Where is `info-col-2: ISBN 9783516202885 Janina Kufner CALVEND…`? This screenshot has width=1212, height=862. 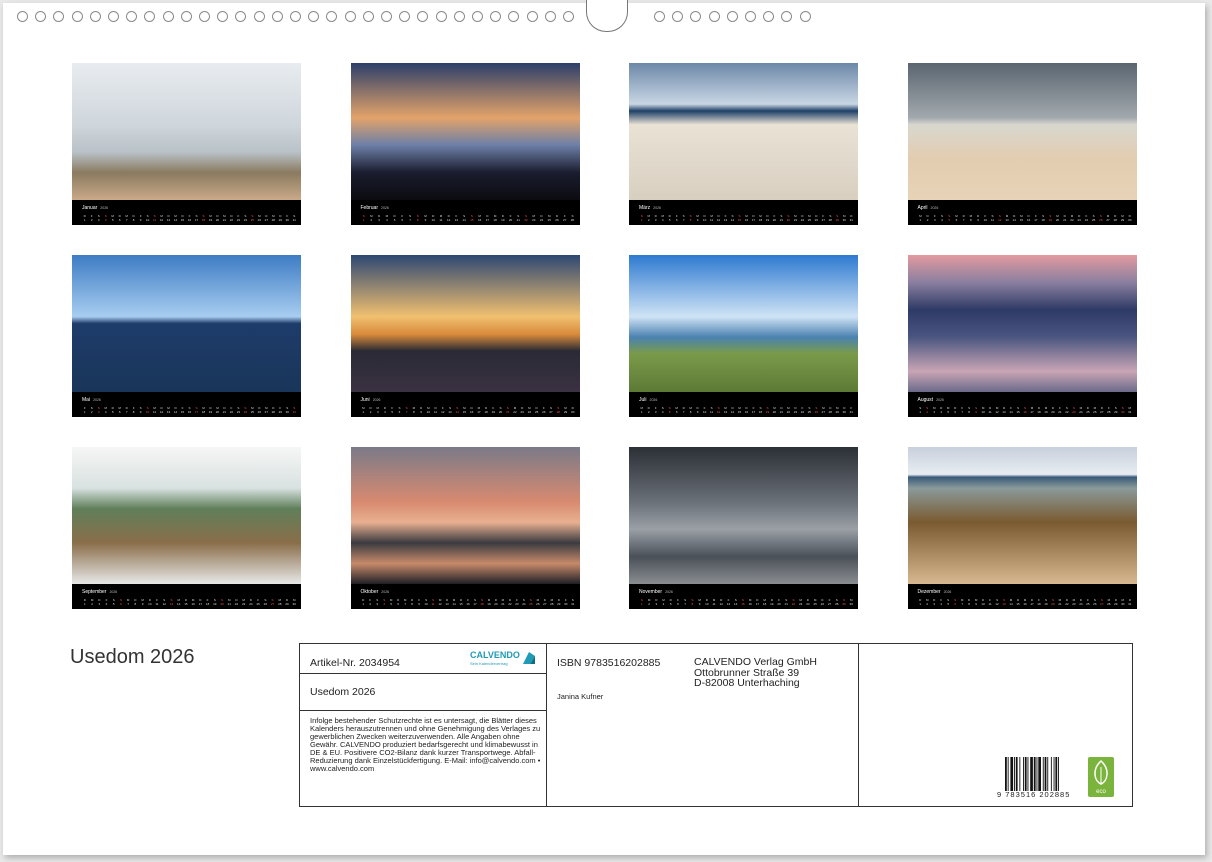
info-col-2: ISBN 9783516202885 Janina Kufner CALVEND… is located at coordinates (703, 725).